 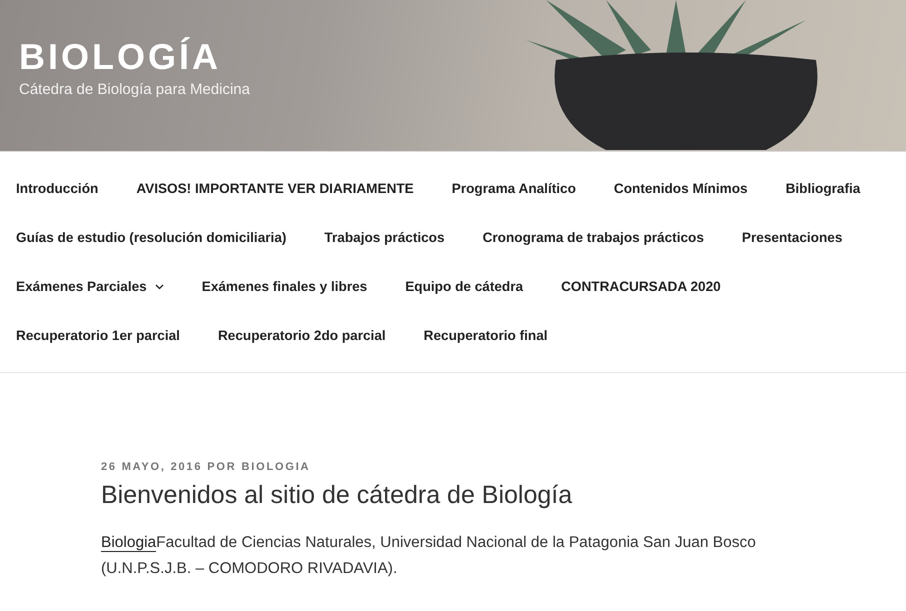 What do you see at coordinates (514, 188) in the screenshot?
I see `menu-item: Programa Analítico` at bounding box center [514, 188].